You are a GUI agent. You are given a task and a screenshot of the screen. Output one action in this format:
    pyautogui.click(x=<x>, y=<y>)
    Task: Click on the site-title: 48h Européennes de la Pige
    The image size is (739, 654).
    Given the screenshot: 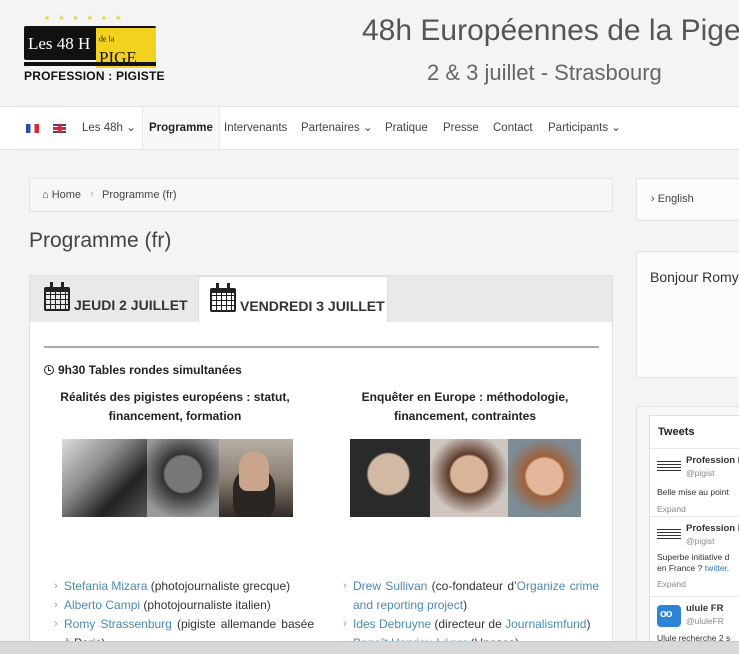 What is the action you would take?
    pyautogui.click(x=550, y=30)
    